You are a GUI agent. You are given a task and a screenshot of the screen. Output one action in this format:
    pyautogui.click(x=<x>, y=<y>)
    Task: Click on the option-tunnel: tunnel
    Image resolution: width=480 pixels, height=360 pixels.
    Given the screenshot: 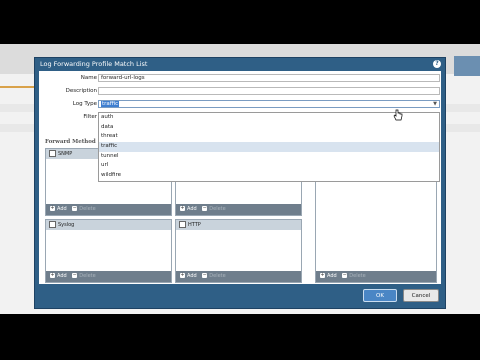 What is the action you would take?
    pyautogui.click(x=269, y=157)
    